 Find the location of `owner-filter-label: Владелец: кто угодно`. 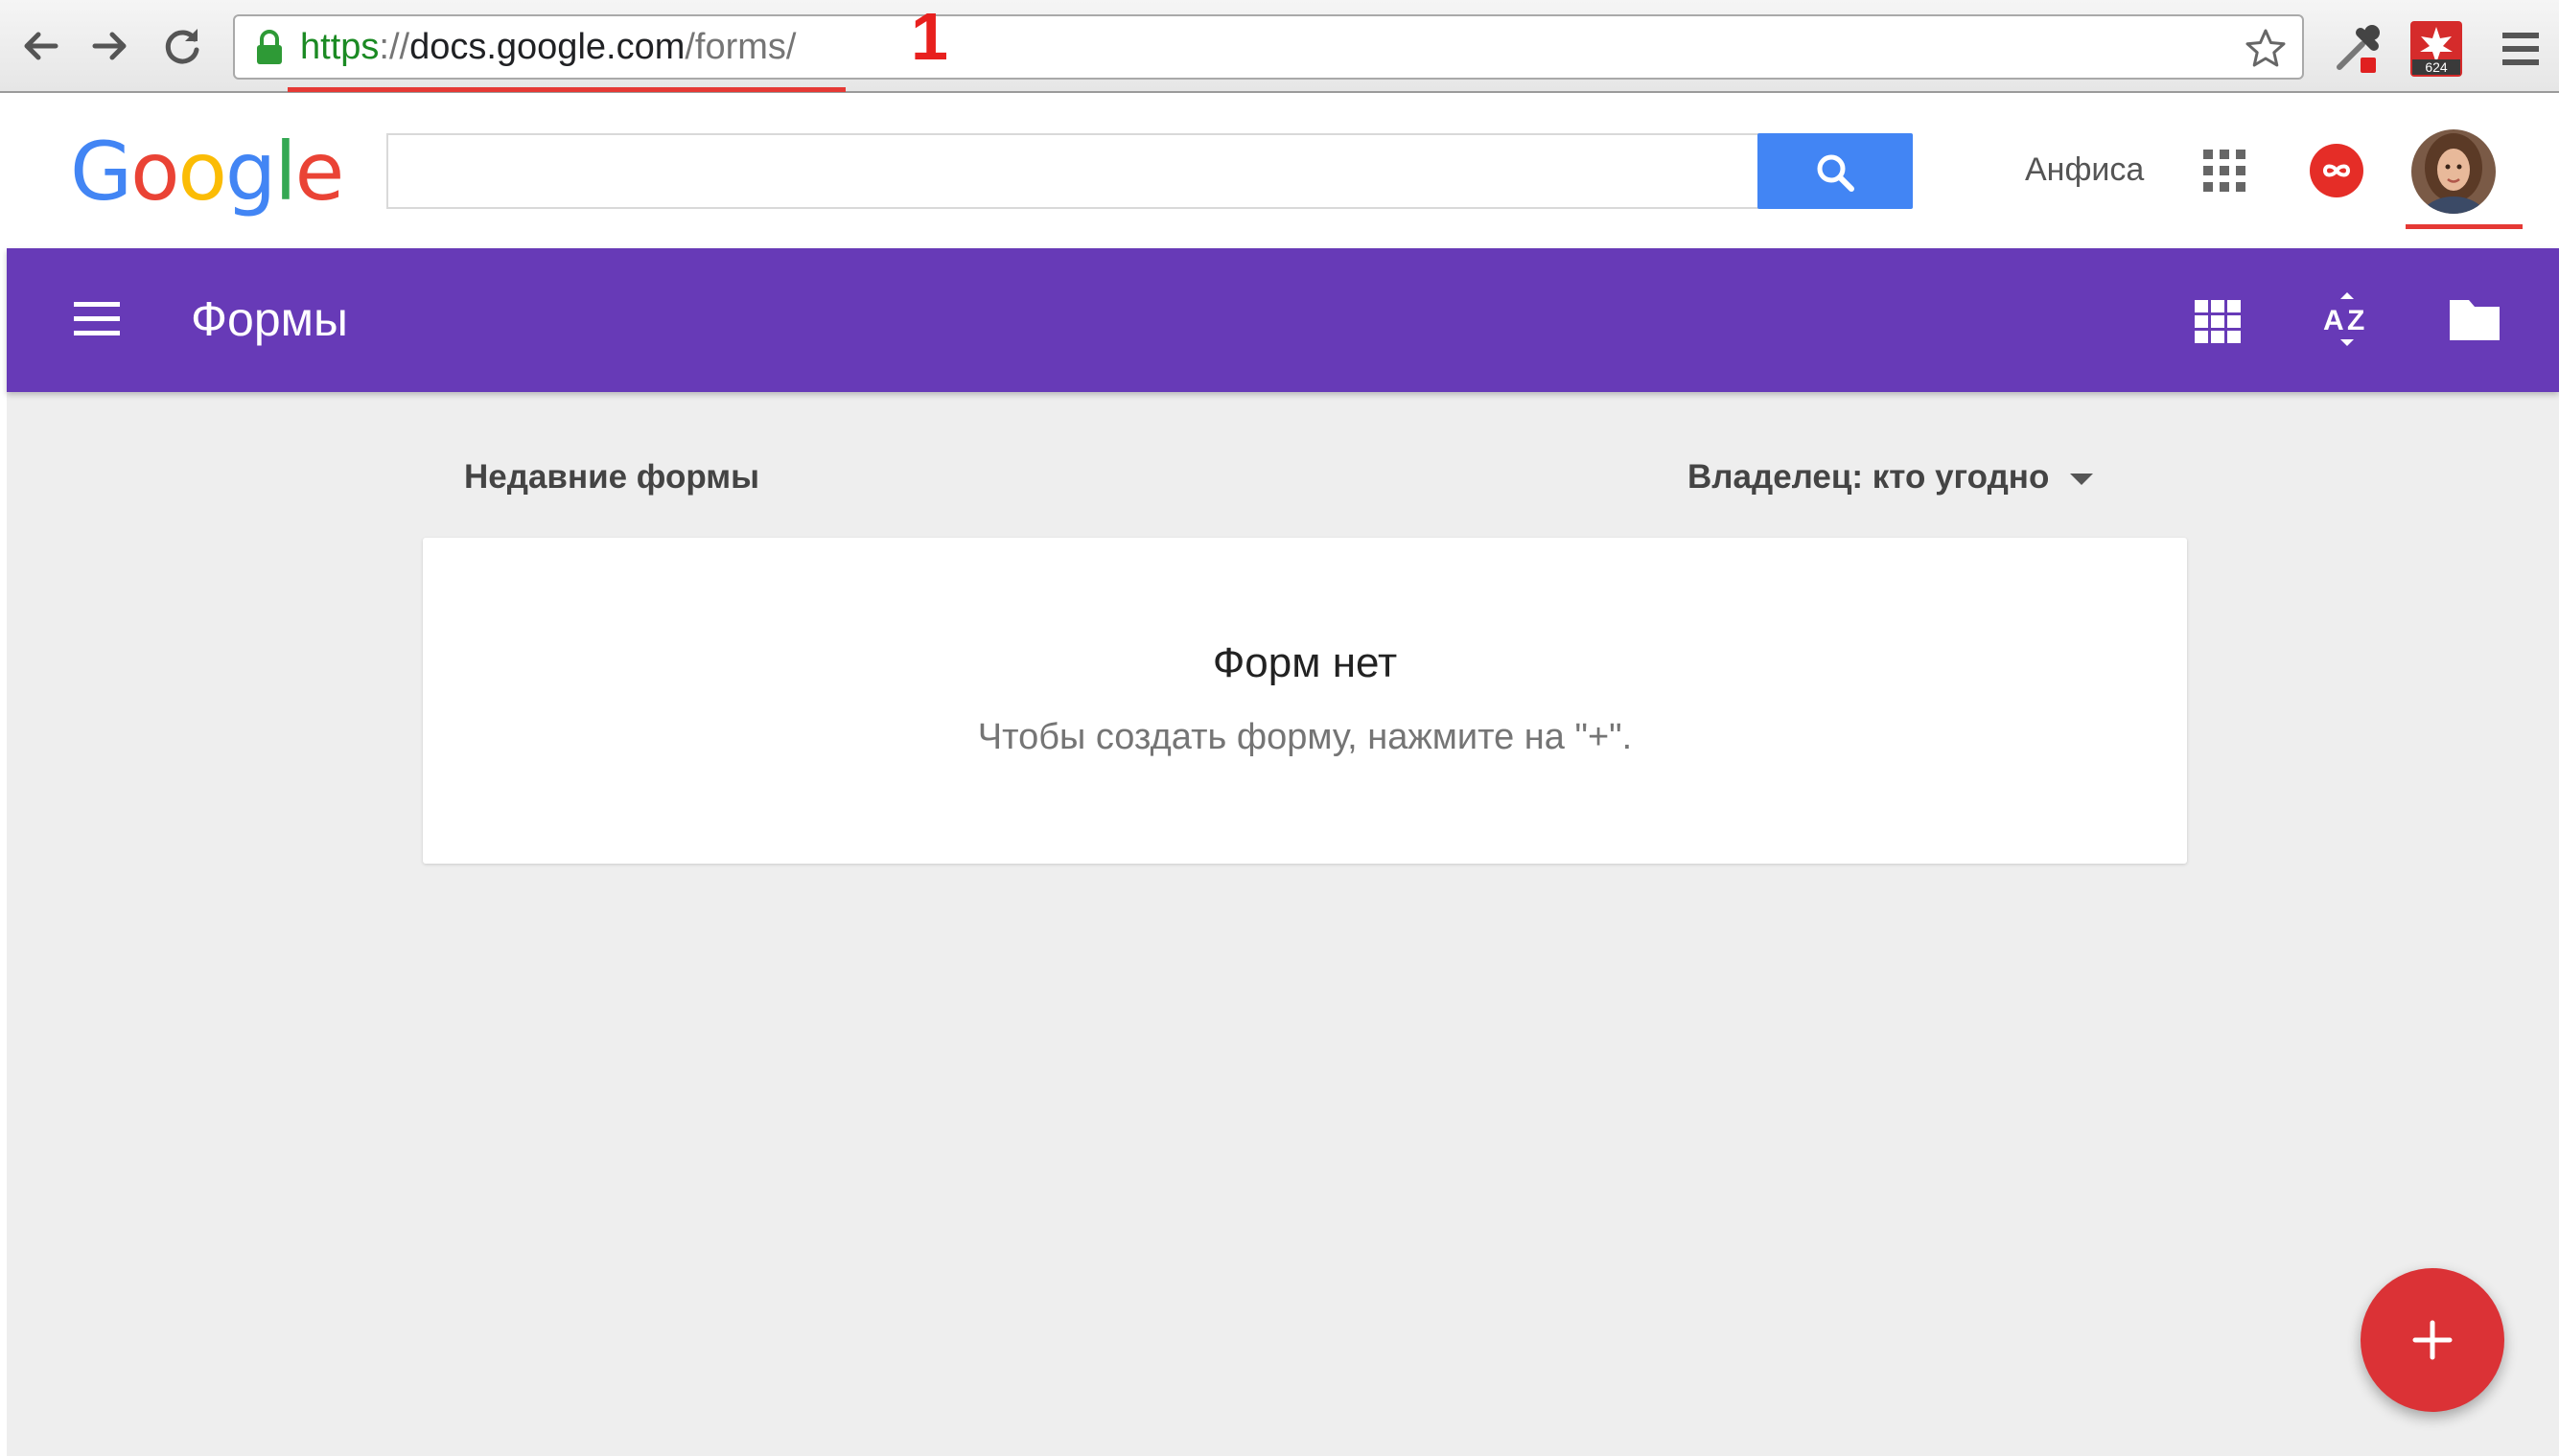

owner-filter-label: Владелец: кто угодно is located at coordinates (1868, 477).